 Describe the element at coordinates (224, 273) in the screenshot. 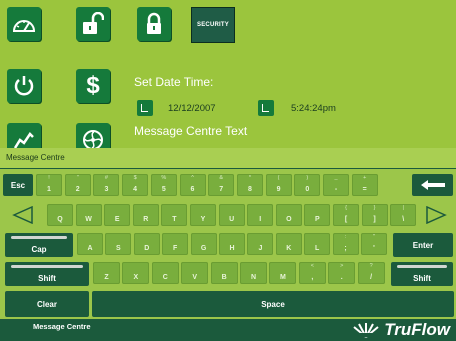

I see `key-B: B` at that location.